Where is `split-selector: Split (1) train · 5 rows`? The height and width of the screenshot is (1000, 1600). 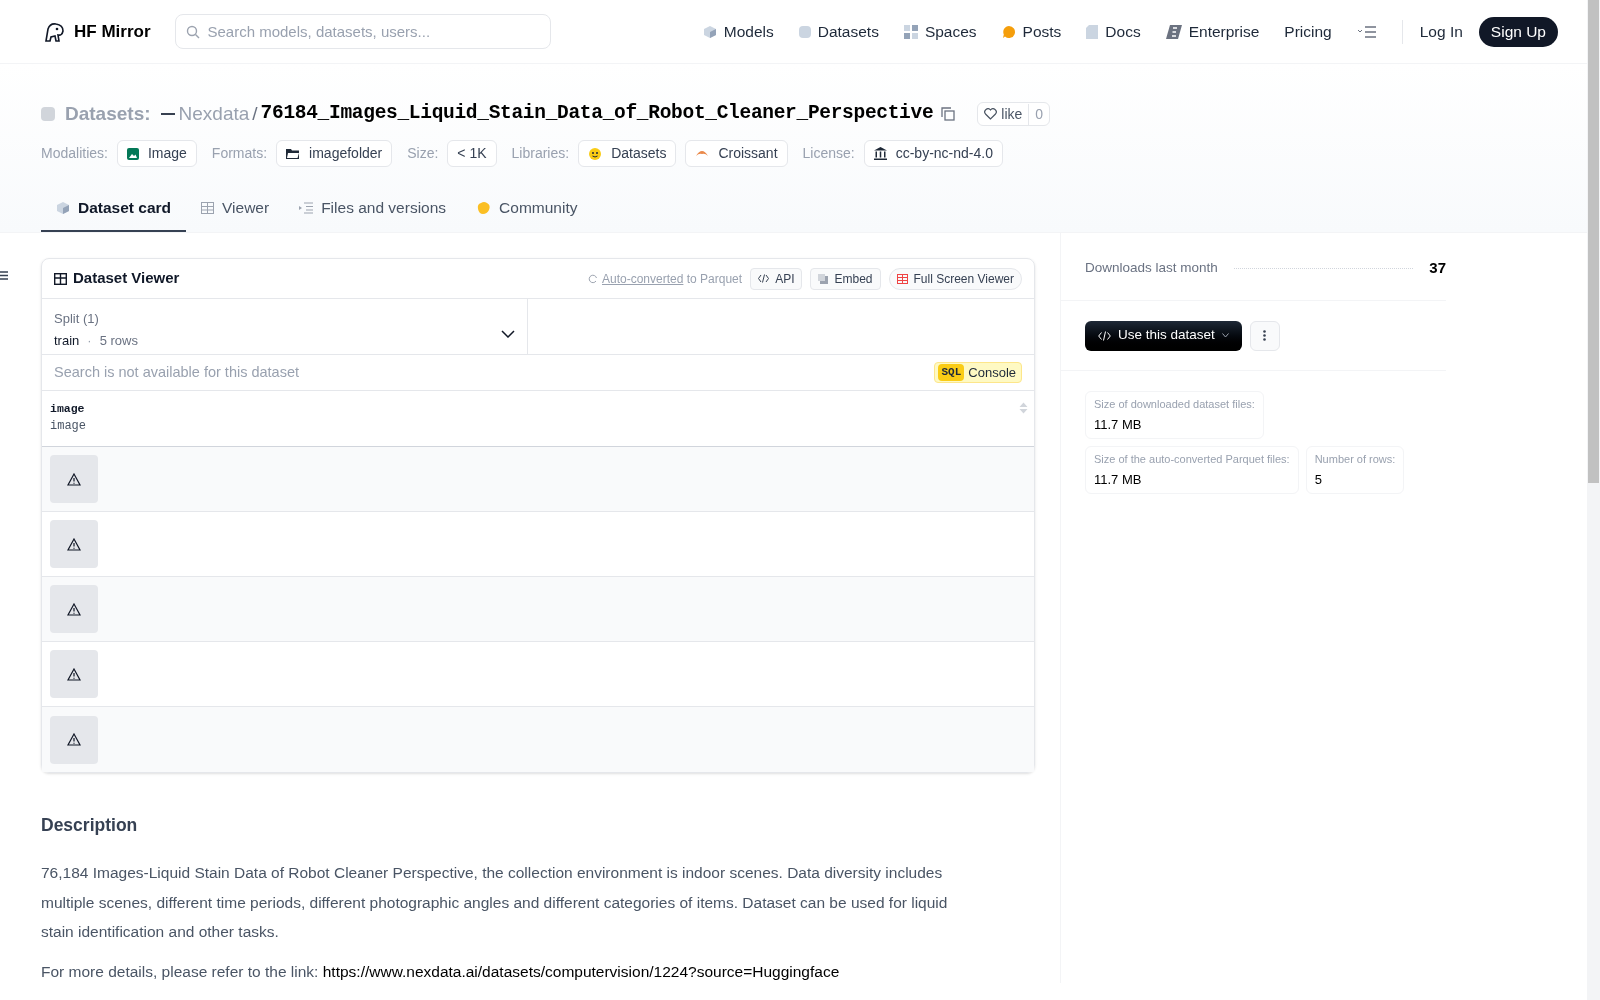 split-selector: Split (1) train · 5 rows is located at coordinates (285, 326).